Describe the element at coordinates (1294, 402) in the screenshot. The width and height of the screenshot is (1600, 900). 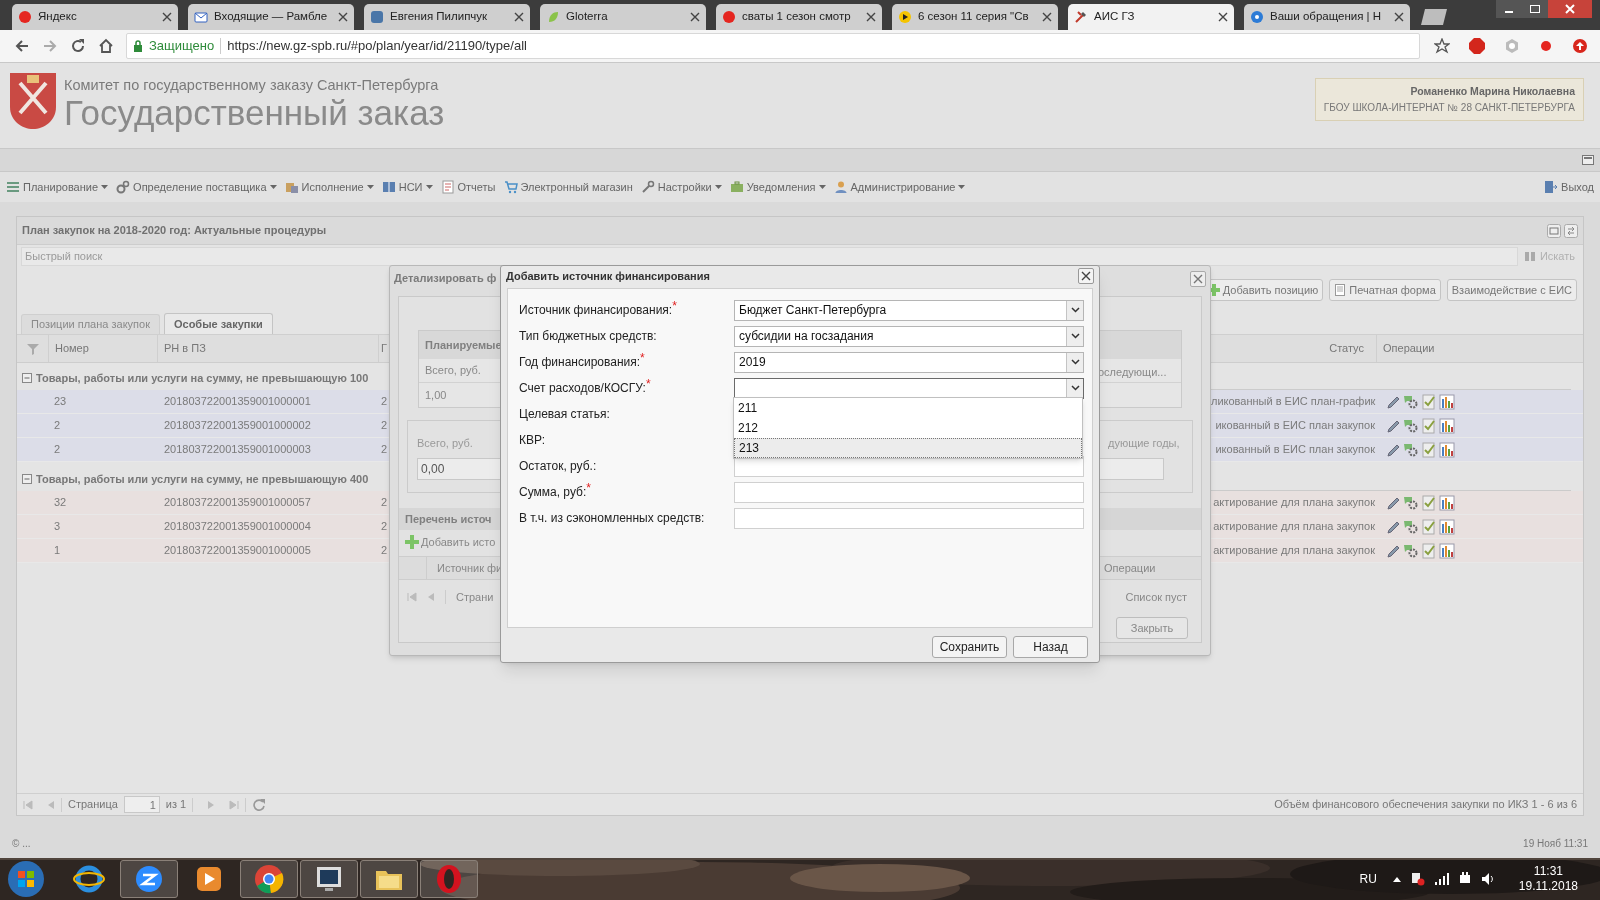
I see `table-cell-text: ликованный в ЕИС план-график` at that location.